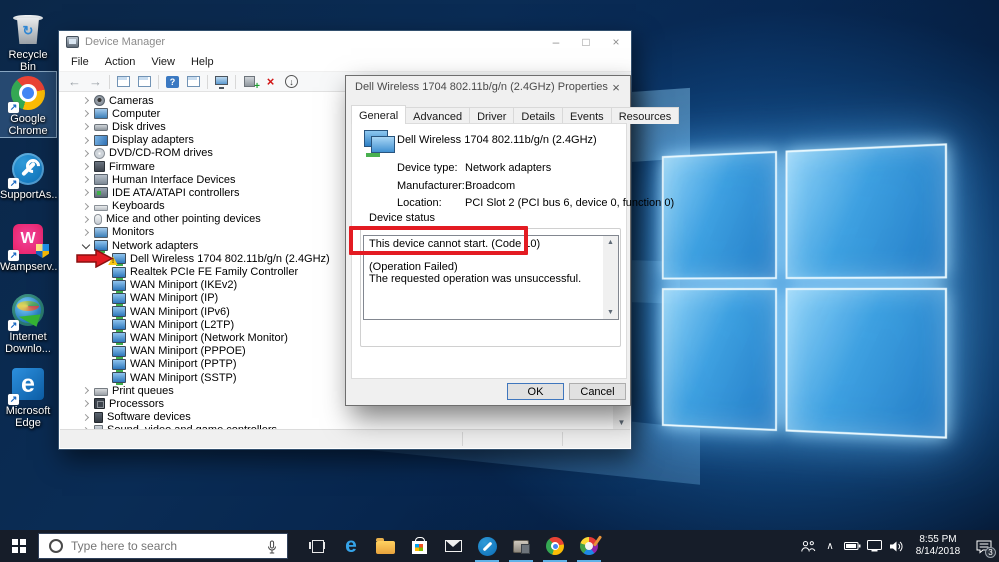  I want to click on taskbar-search-box, so click(163, 546).